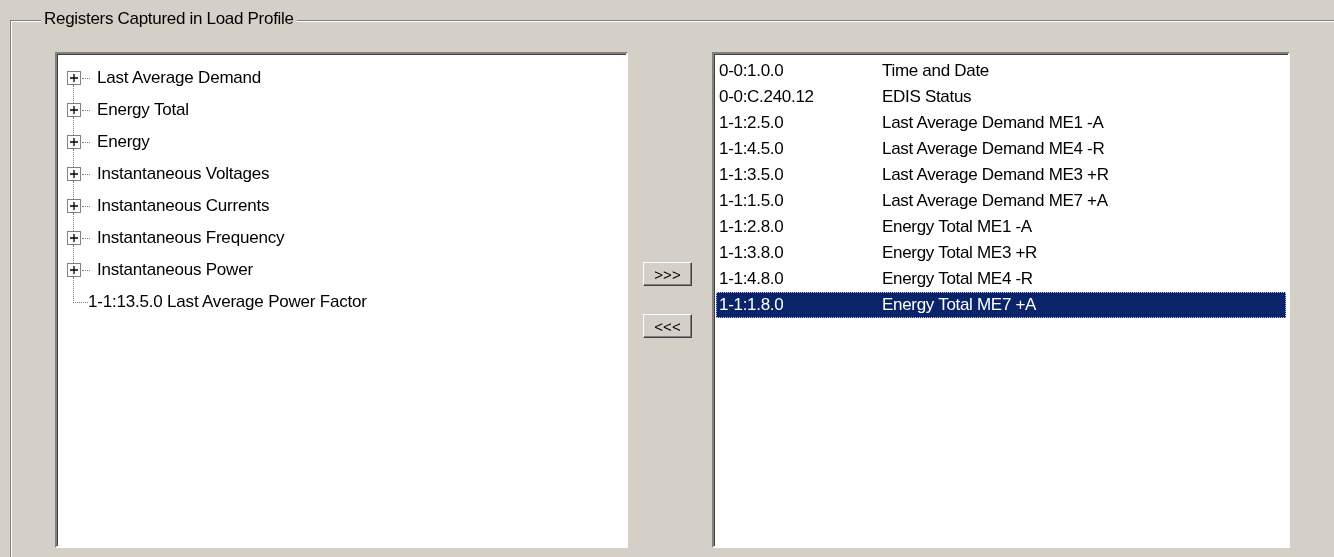 Image resolution: width=1334 pixels, height=557 pixels. What do you see at coordinates (181, 174) in the screenshot?
I see `tree-item: Instantaneous Voltages` at bounding box center [181, 174].